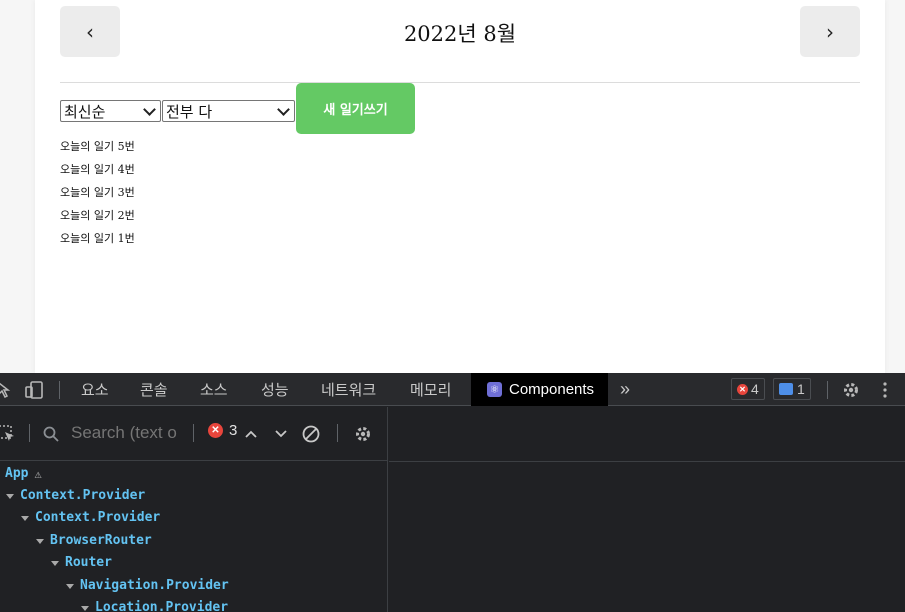 This screenshot has width=905, height=612. Describe the element at coordinates (51, 433) in the screenshot. I see `search-icon` at that location.